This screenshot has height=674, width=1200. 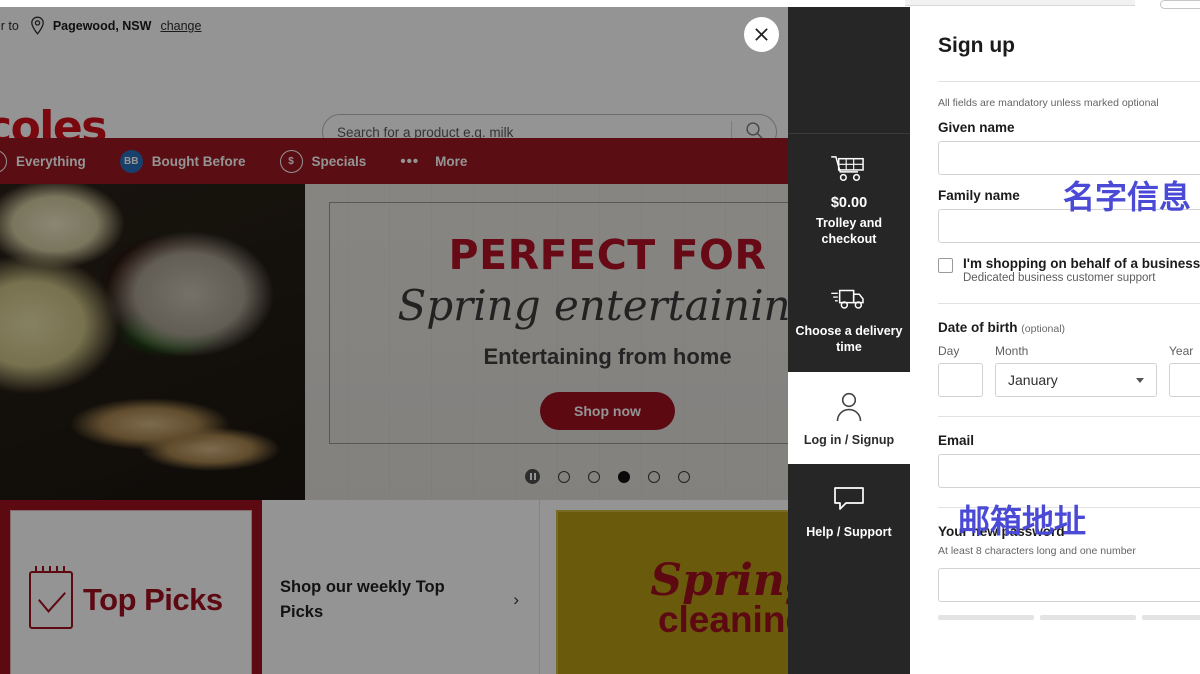 What do you see at coordinates (1069, 158) in the screenshot?
I see `given-name-field` at bounding box center [1069, 158].